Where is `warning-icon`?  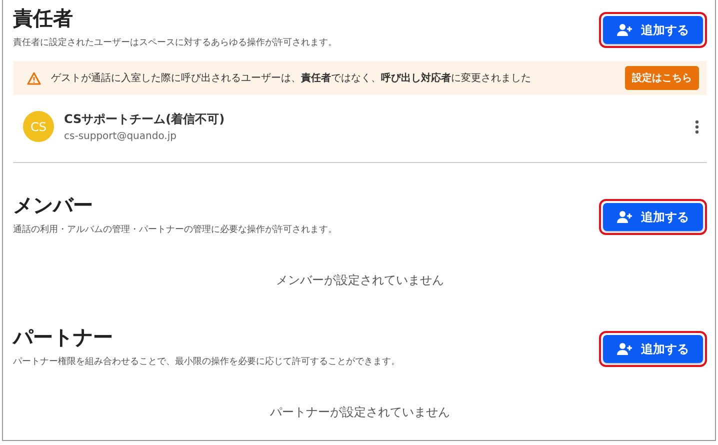
warning-icon is located at coordinates (34, 78).